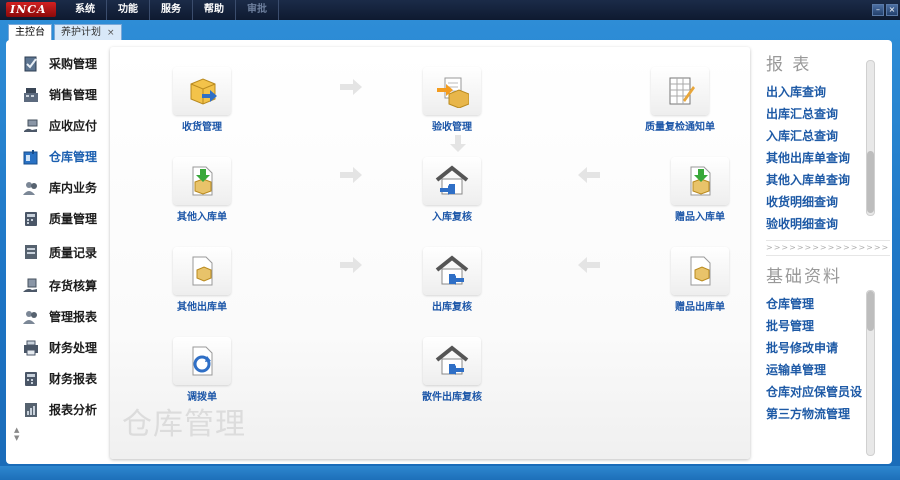 Image resolution: width=900 pixels, height=480 pixels. Describe the element at coordinates (682, 91) in the screenshot. I see `notice-sheet-icon` at that location.